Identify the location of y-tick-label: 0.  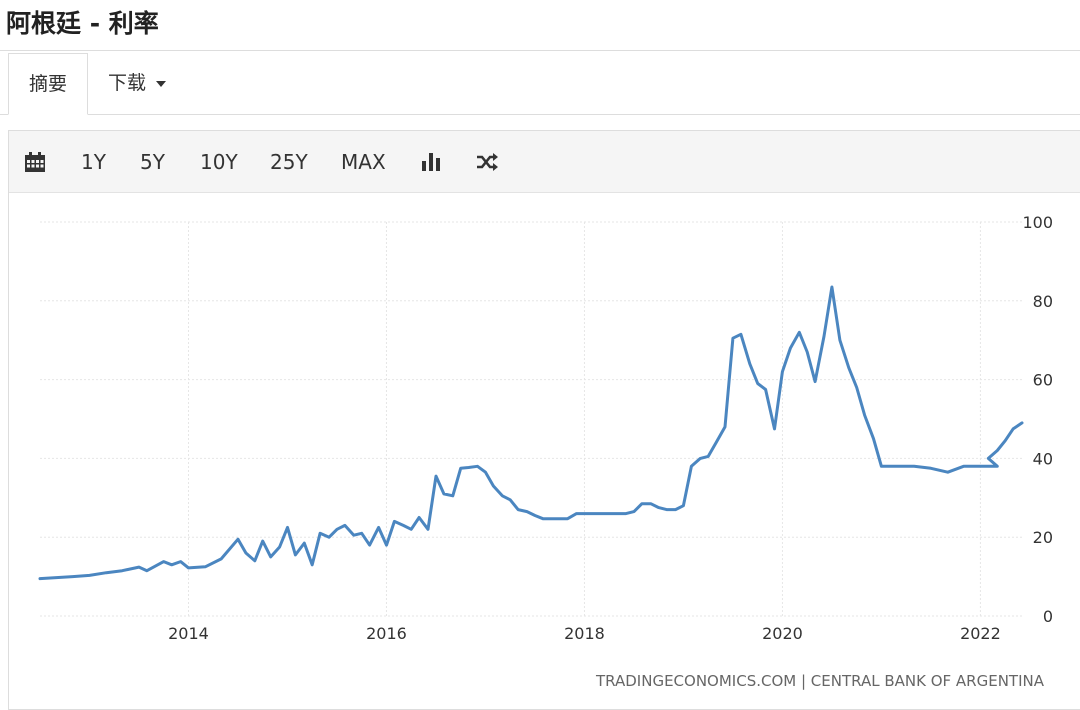
(1048, 616).